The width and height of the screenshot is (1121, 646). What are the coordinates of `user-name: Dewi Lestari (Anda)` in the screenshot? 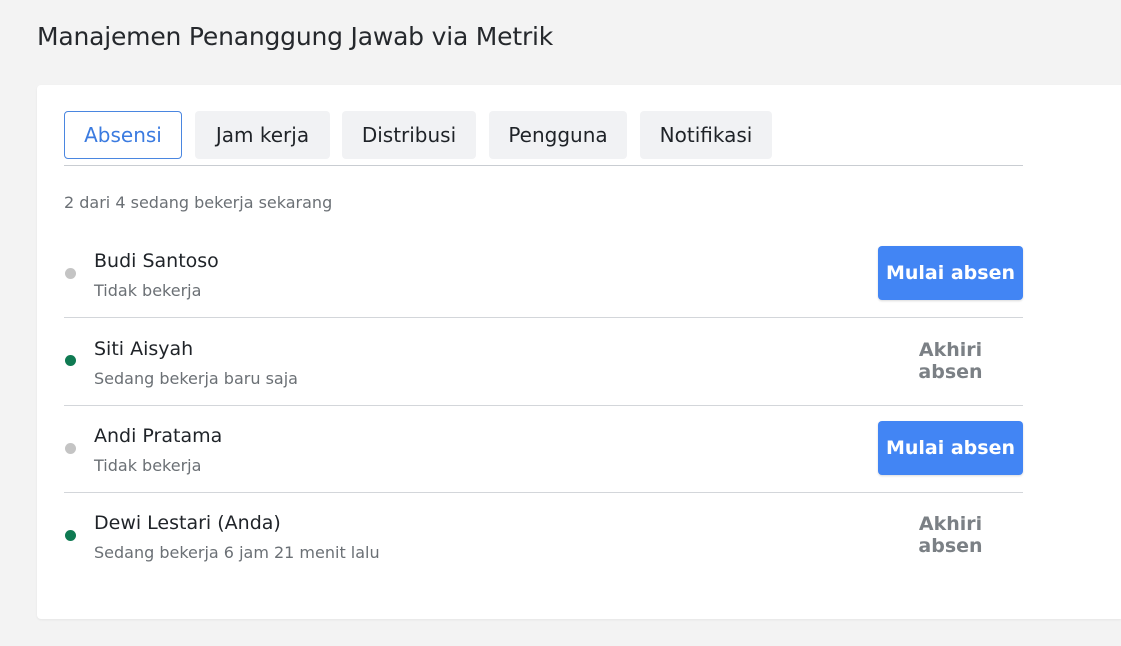 It's located at (187, 523).